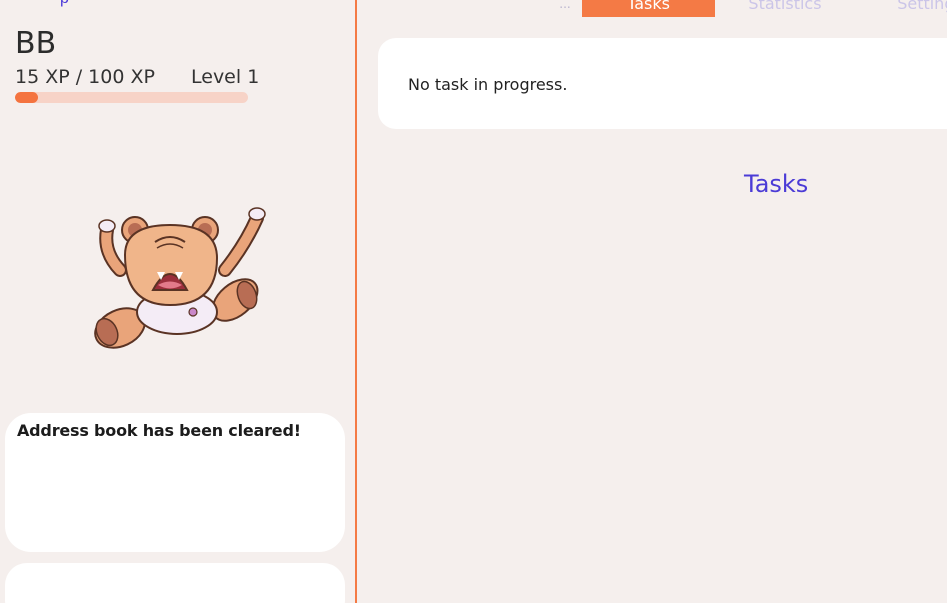 The height and width of the screenshot is (603, 947). Describe the element at coordinates (180, 278) in the screenshot. I see `angry-bear-icon` at that location.